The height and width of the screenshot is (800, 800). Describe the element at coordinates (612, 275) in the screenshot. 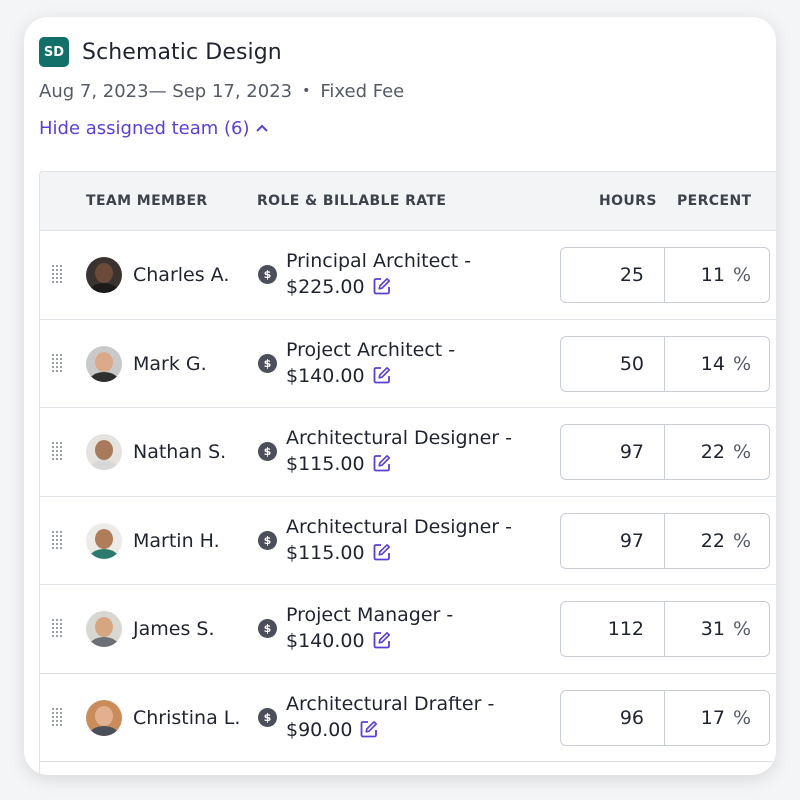

I see `hours-input: 25` at that location.